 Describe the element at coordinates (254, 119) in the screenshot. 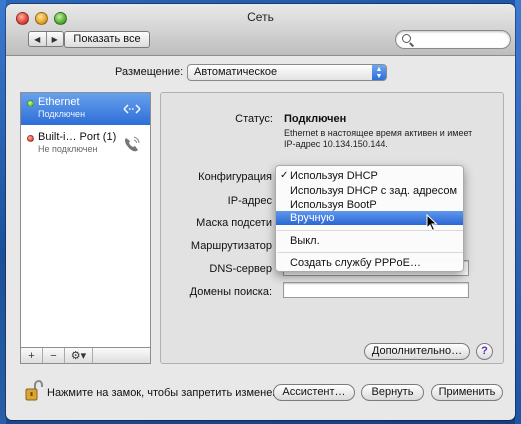

I see `status-label: Статус:` at that location.